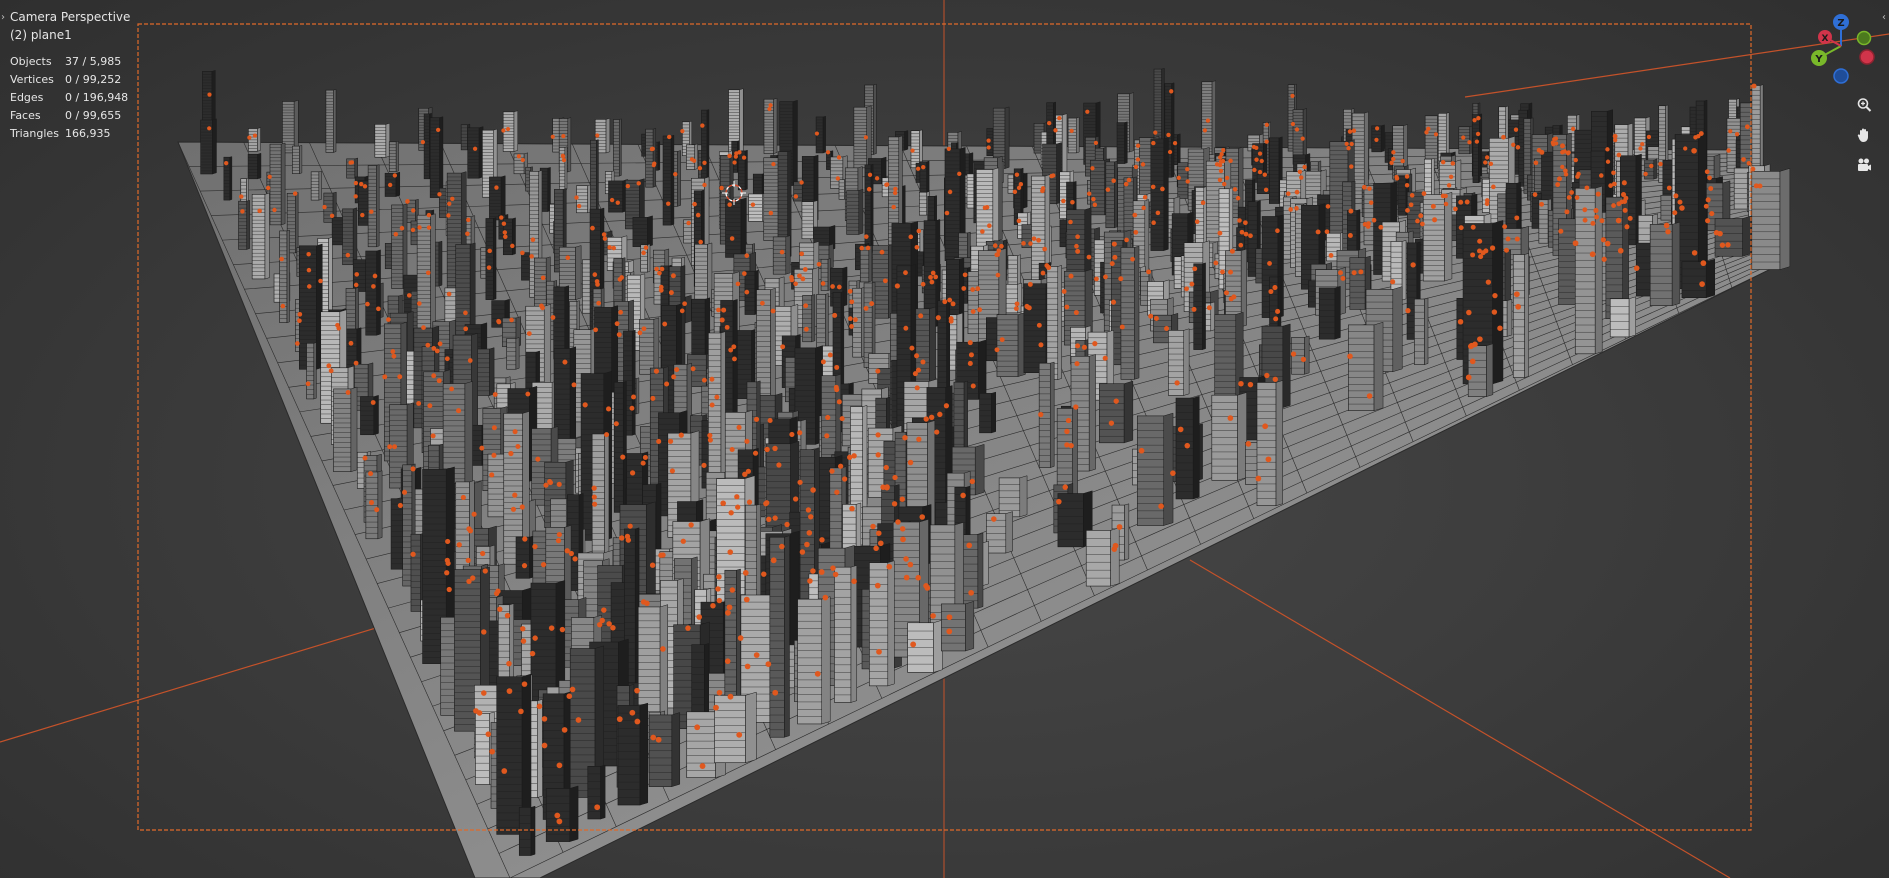 Image resolution: width=1889 pixels, height=878 pixels. Describe the element at coordinates (1884, 17) in the screenshot. I see `right-panel-toggle-icon: ‹` at that location.